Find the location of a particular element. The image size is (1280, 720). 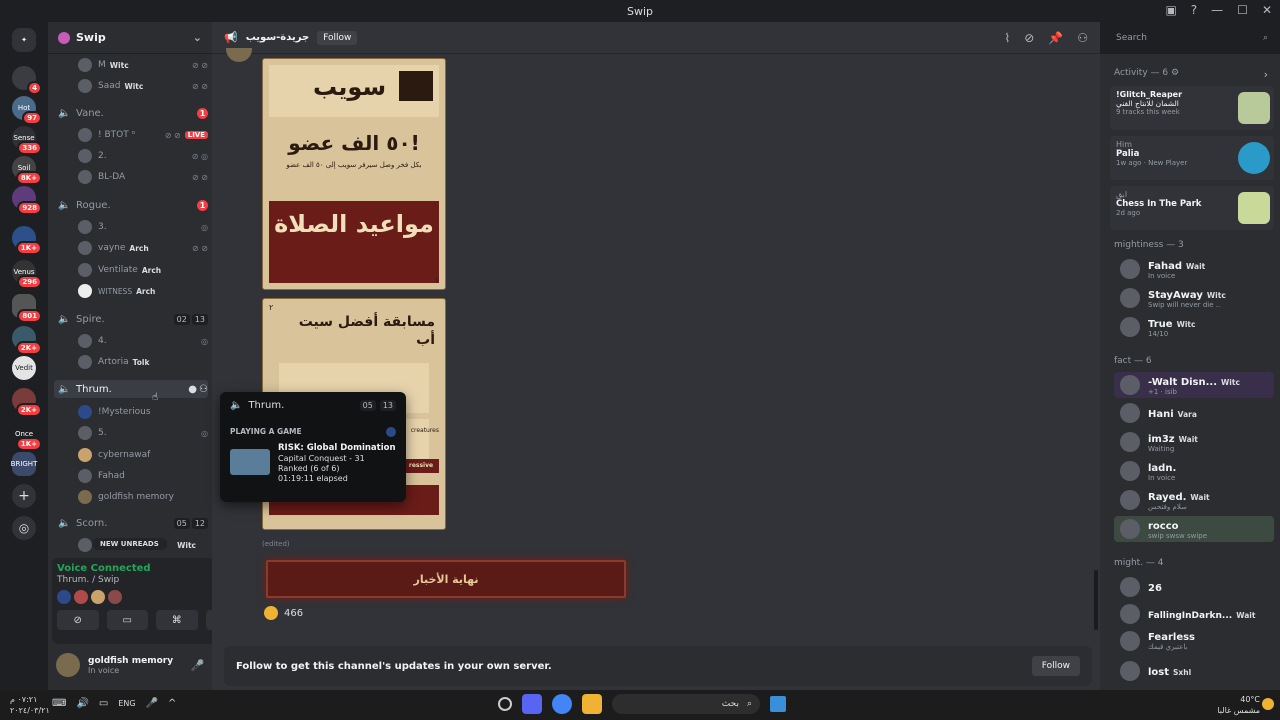

search-input: Search ⌕ is located at coordinates (1192, 38).